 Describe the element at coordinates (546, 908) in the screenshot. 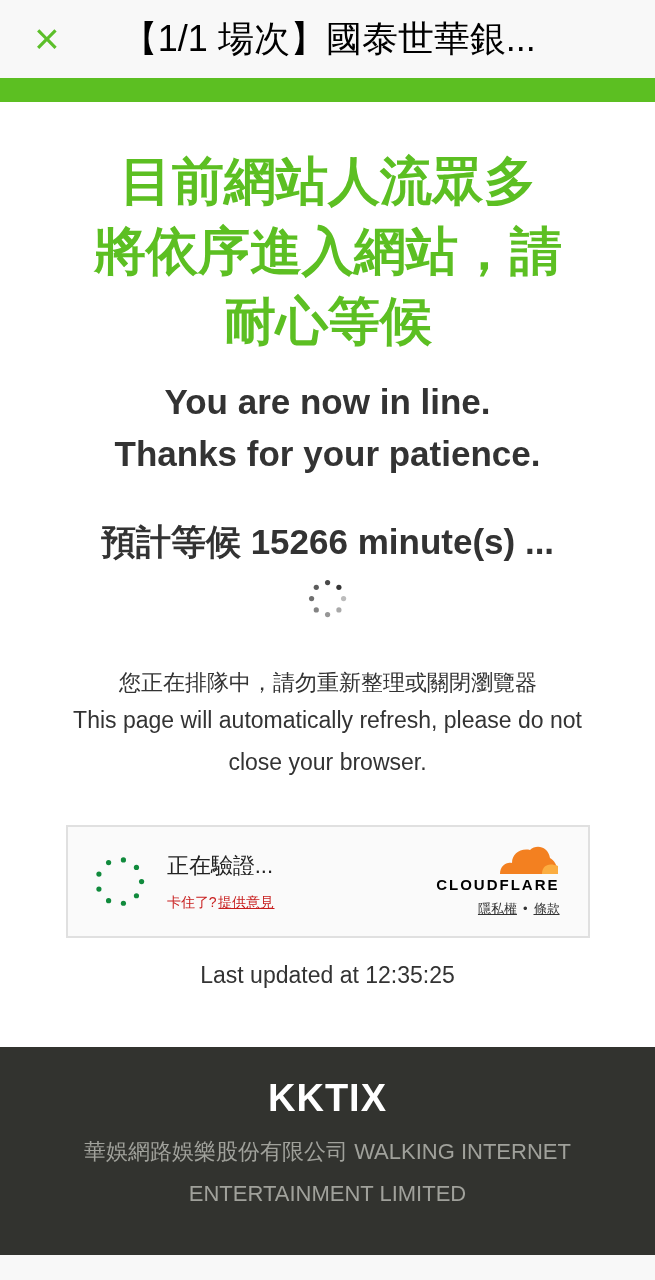

I see `terms-link: 條款` at that location.